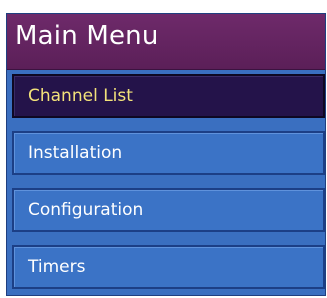  Describe the element at coordinates (168, 96) in the screenshot. I see `menu-item-channel-list: Channel List` at that location.